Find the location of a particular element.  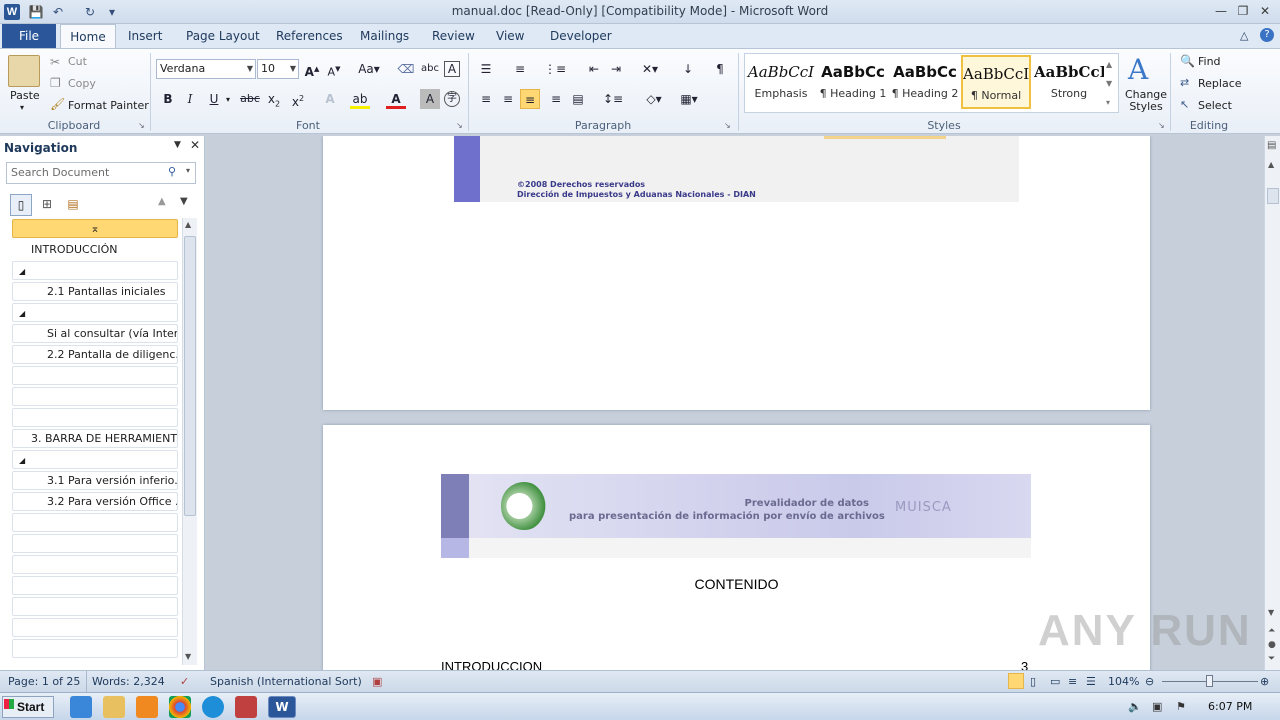

scroll-down-icon: ▼ is located at coordinates (188, 656).